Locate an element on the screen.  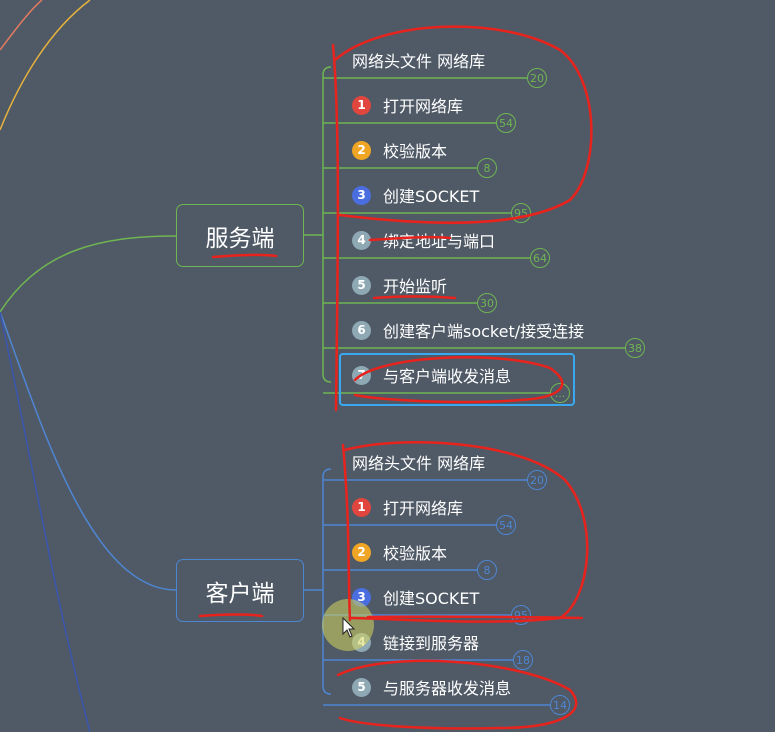
child-count-badge: 64 is located at coordinates (540, 258).